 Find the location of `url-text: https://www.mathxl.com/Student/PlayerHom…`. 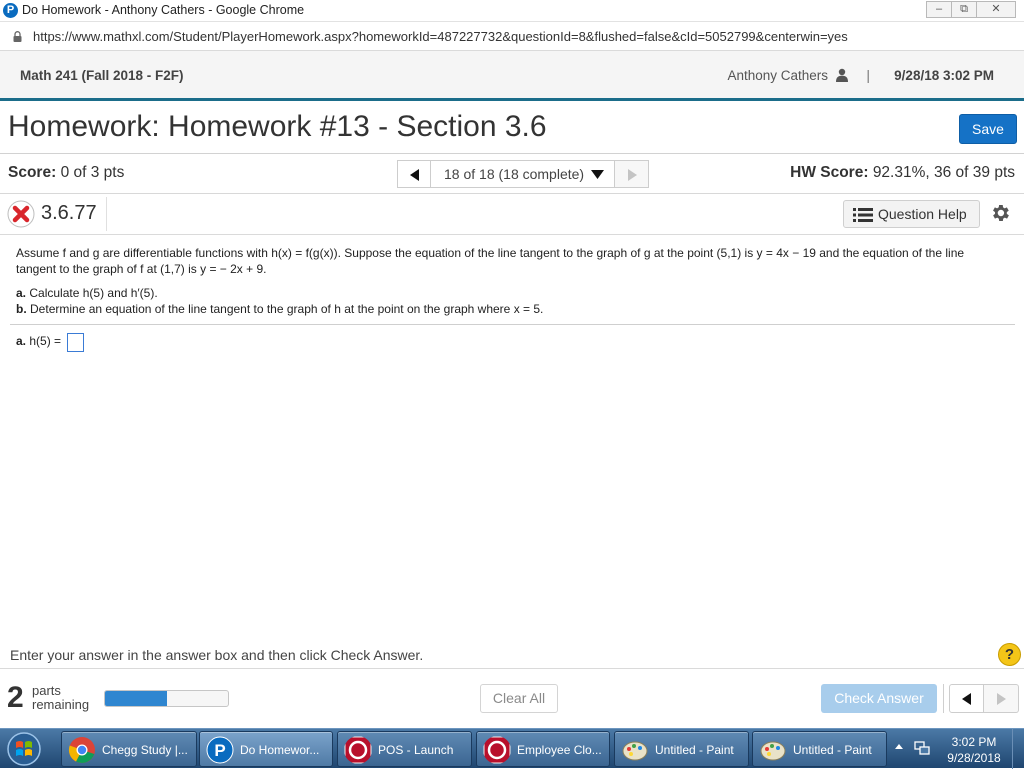

url-text: https://www.mathxl.com/Student/PlayerHom… is located at coordinates (440, 36).